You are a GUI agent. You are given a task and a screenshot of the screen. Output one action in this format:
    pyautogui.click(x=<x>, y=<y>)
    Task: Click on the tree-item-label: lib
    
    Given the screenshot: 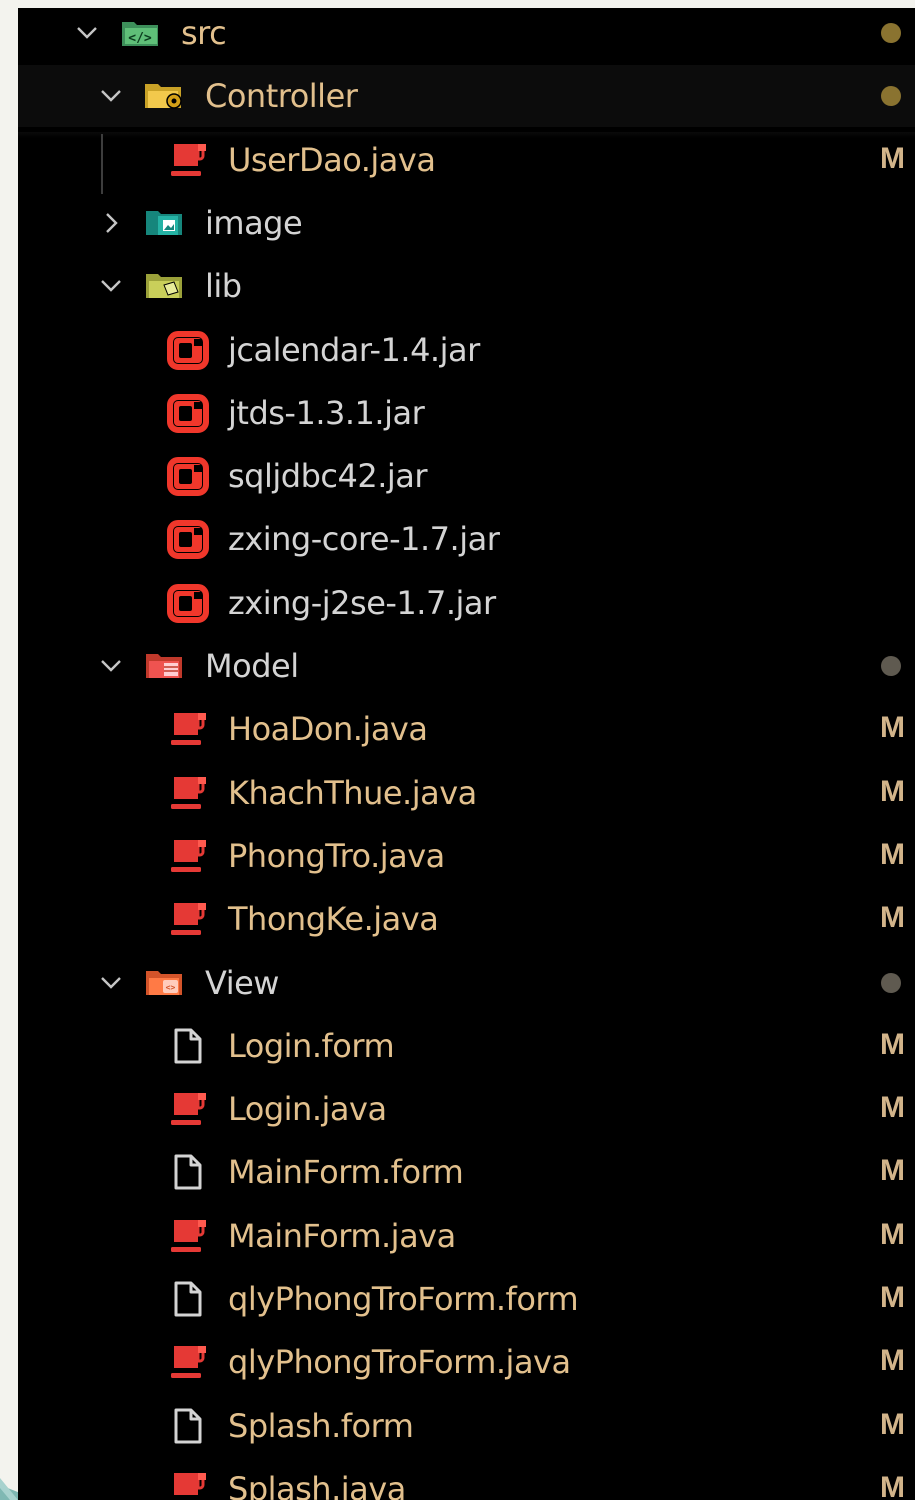 What is the action you would take?
    pyautogui.click(x=223, y=286)
    